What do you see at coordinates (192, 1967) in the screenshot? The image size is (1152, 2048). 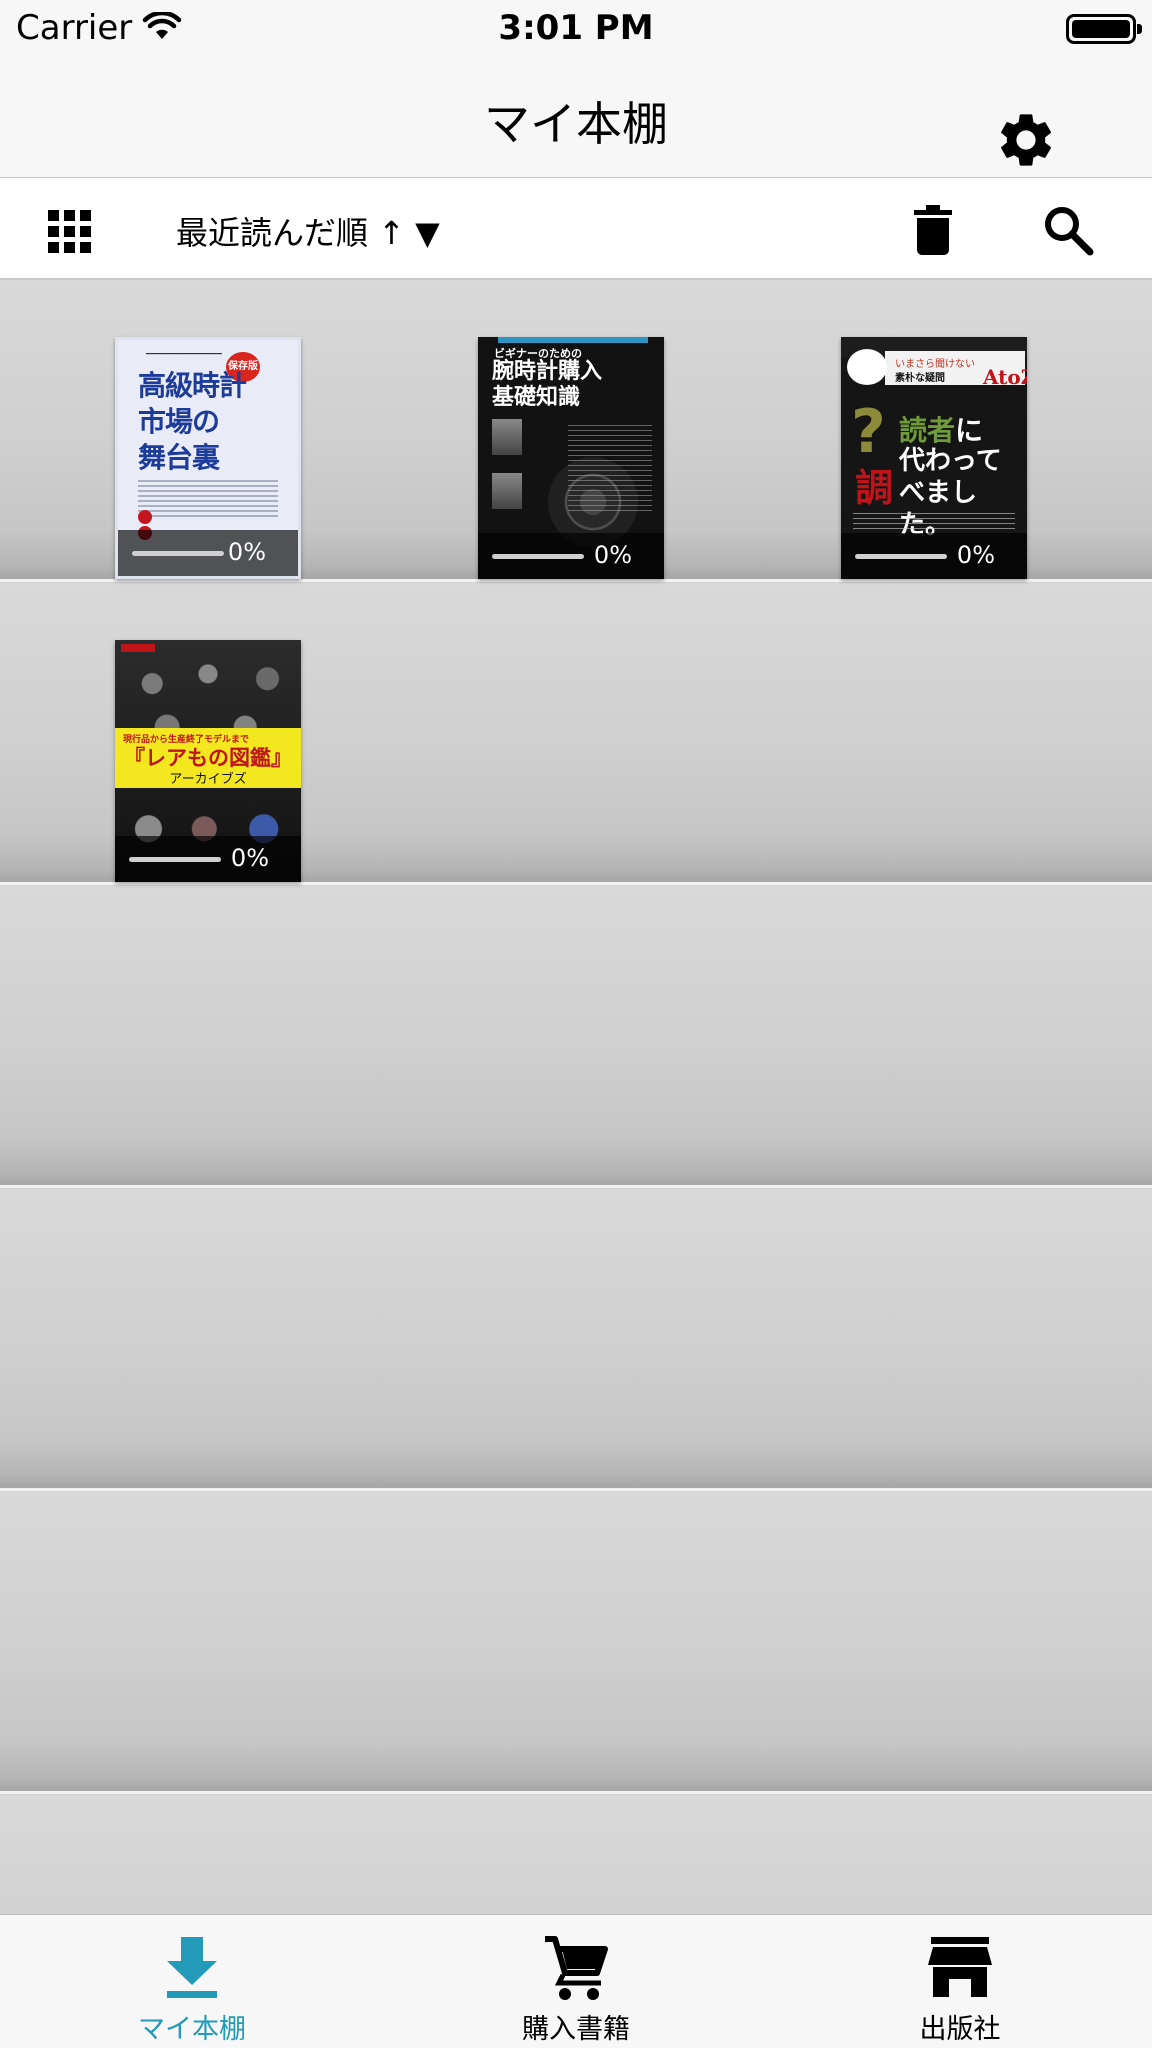 I see `download-icon` at bounding box center [192, 1967].